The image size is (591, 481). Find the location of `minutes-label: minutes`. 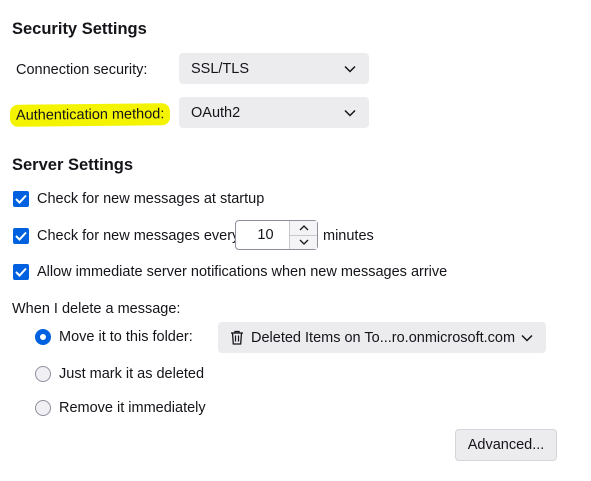

minutes-label: minutes is located at coordinates (348, 236).